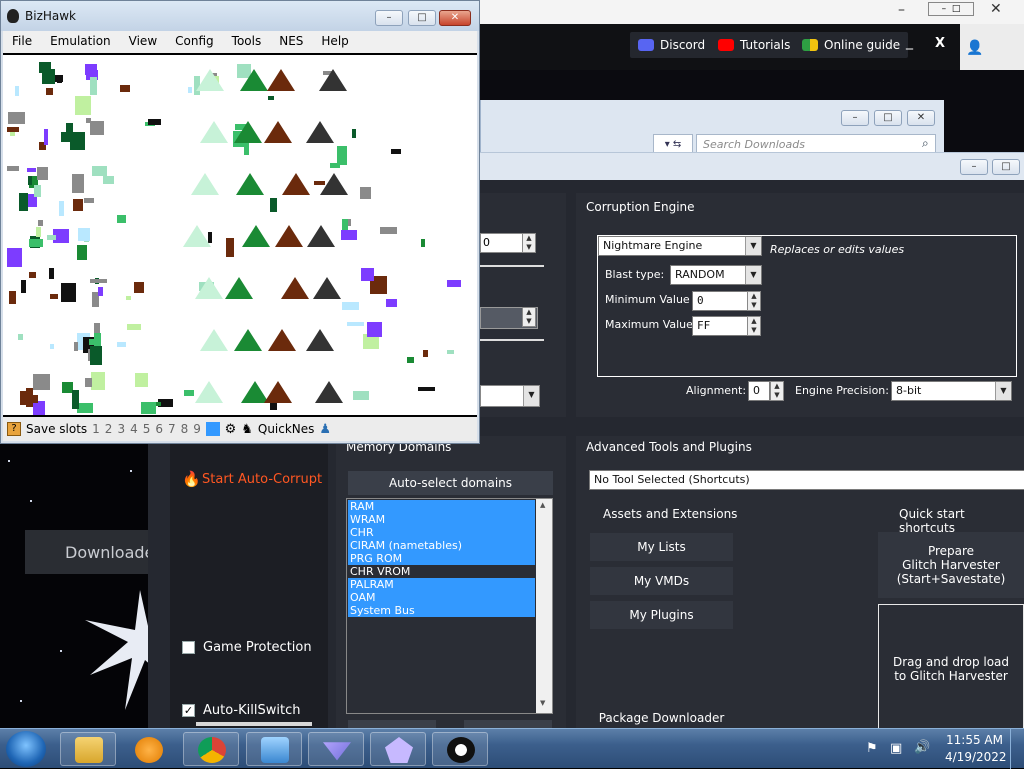 This screenshot has width=1024, height=769. I want to click on glitch-harvester-drop-zone: Drag and drop load to Glitch Harvester, so click(951, 669).